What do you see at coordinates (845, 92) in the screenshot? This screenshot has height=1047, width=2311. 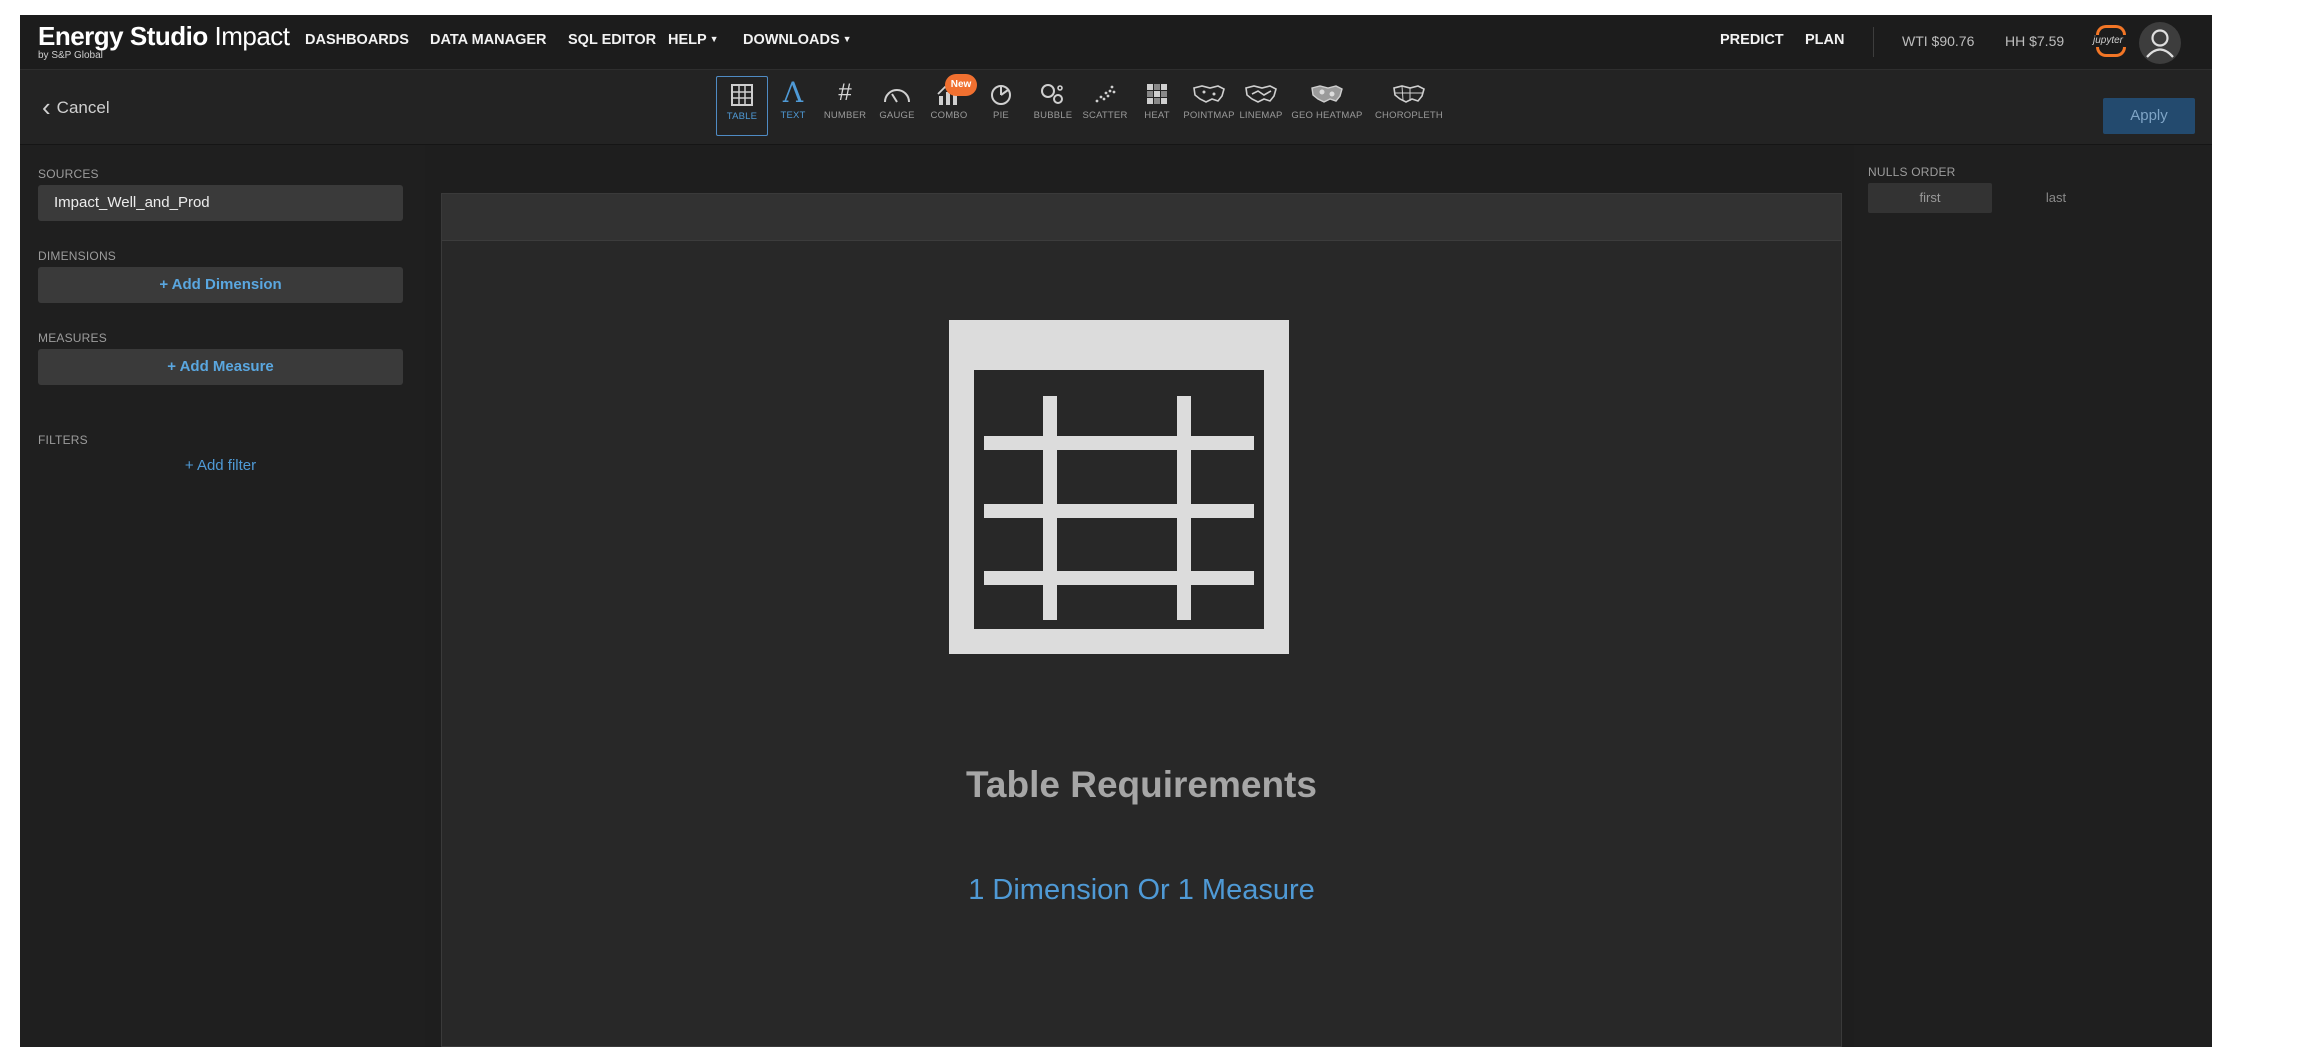 I see `hash-icon: #` at bounding box center [845, 92].